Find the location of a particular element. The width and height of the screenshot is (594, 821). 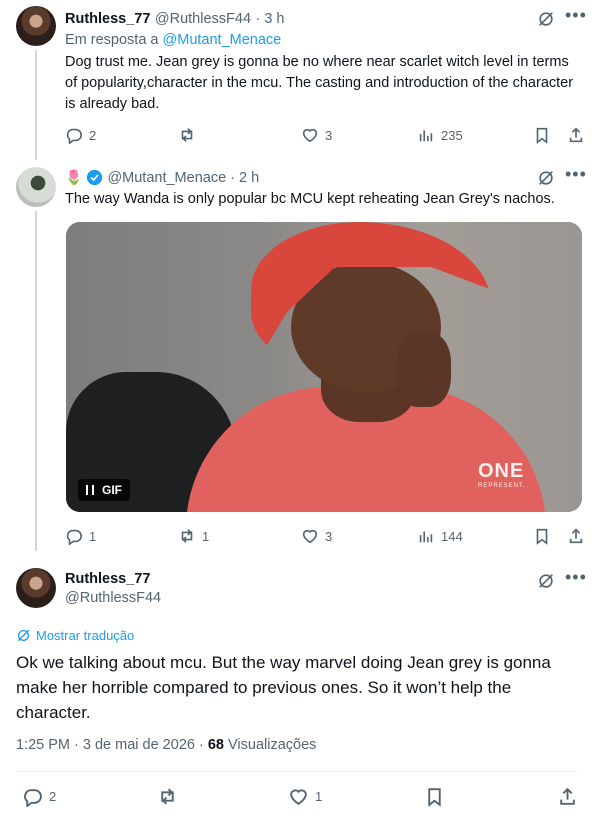

translate-link: Mostrar tradução is located at coordinates (75, 635).